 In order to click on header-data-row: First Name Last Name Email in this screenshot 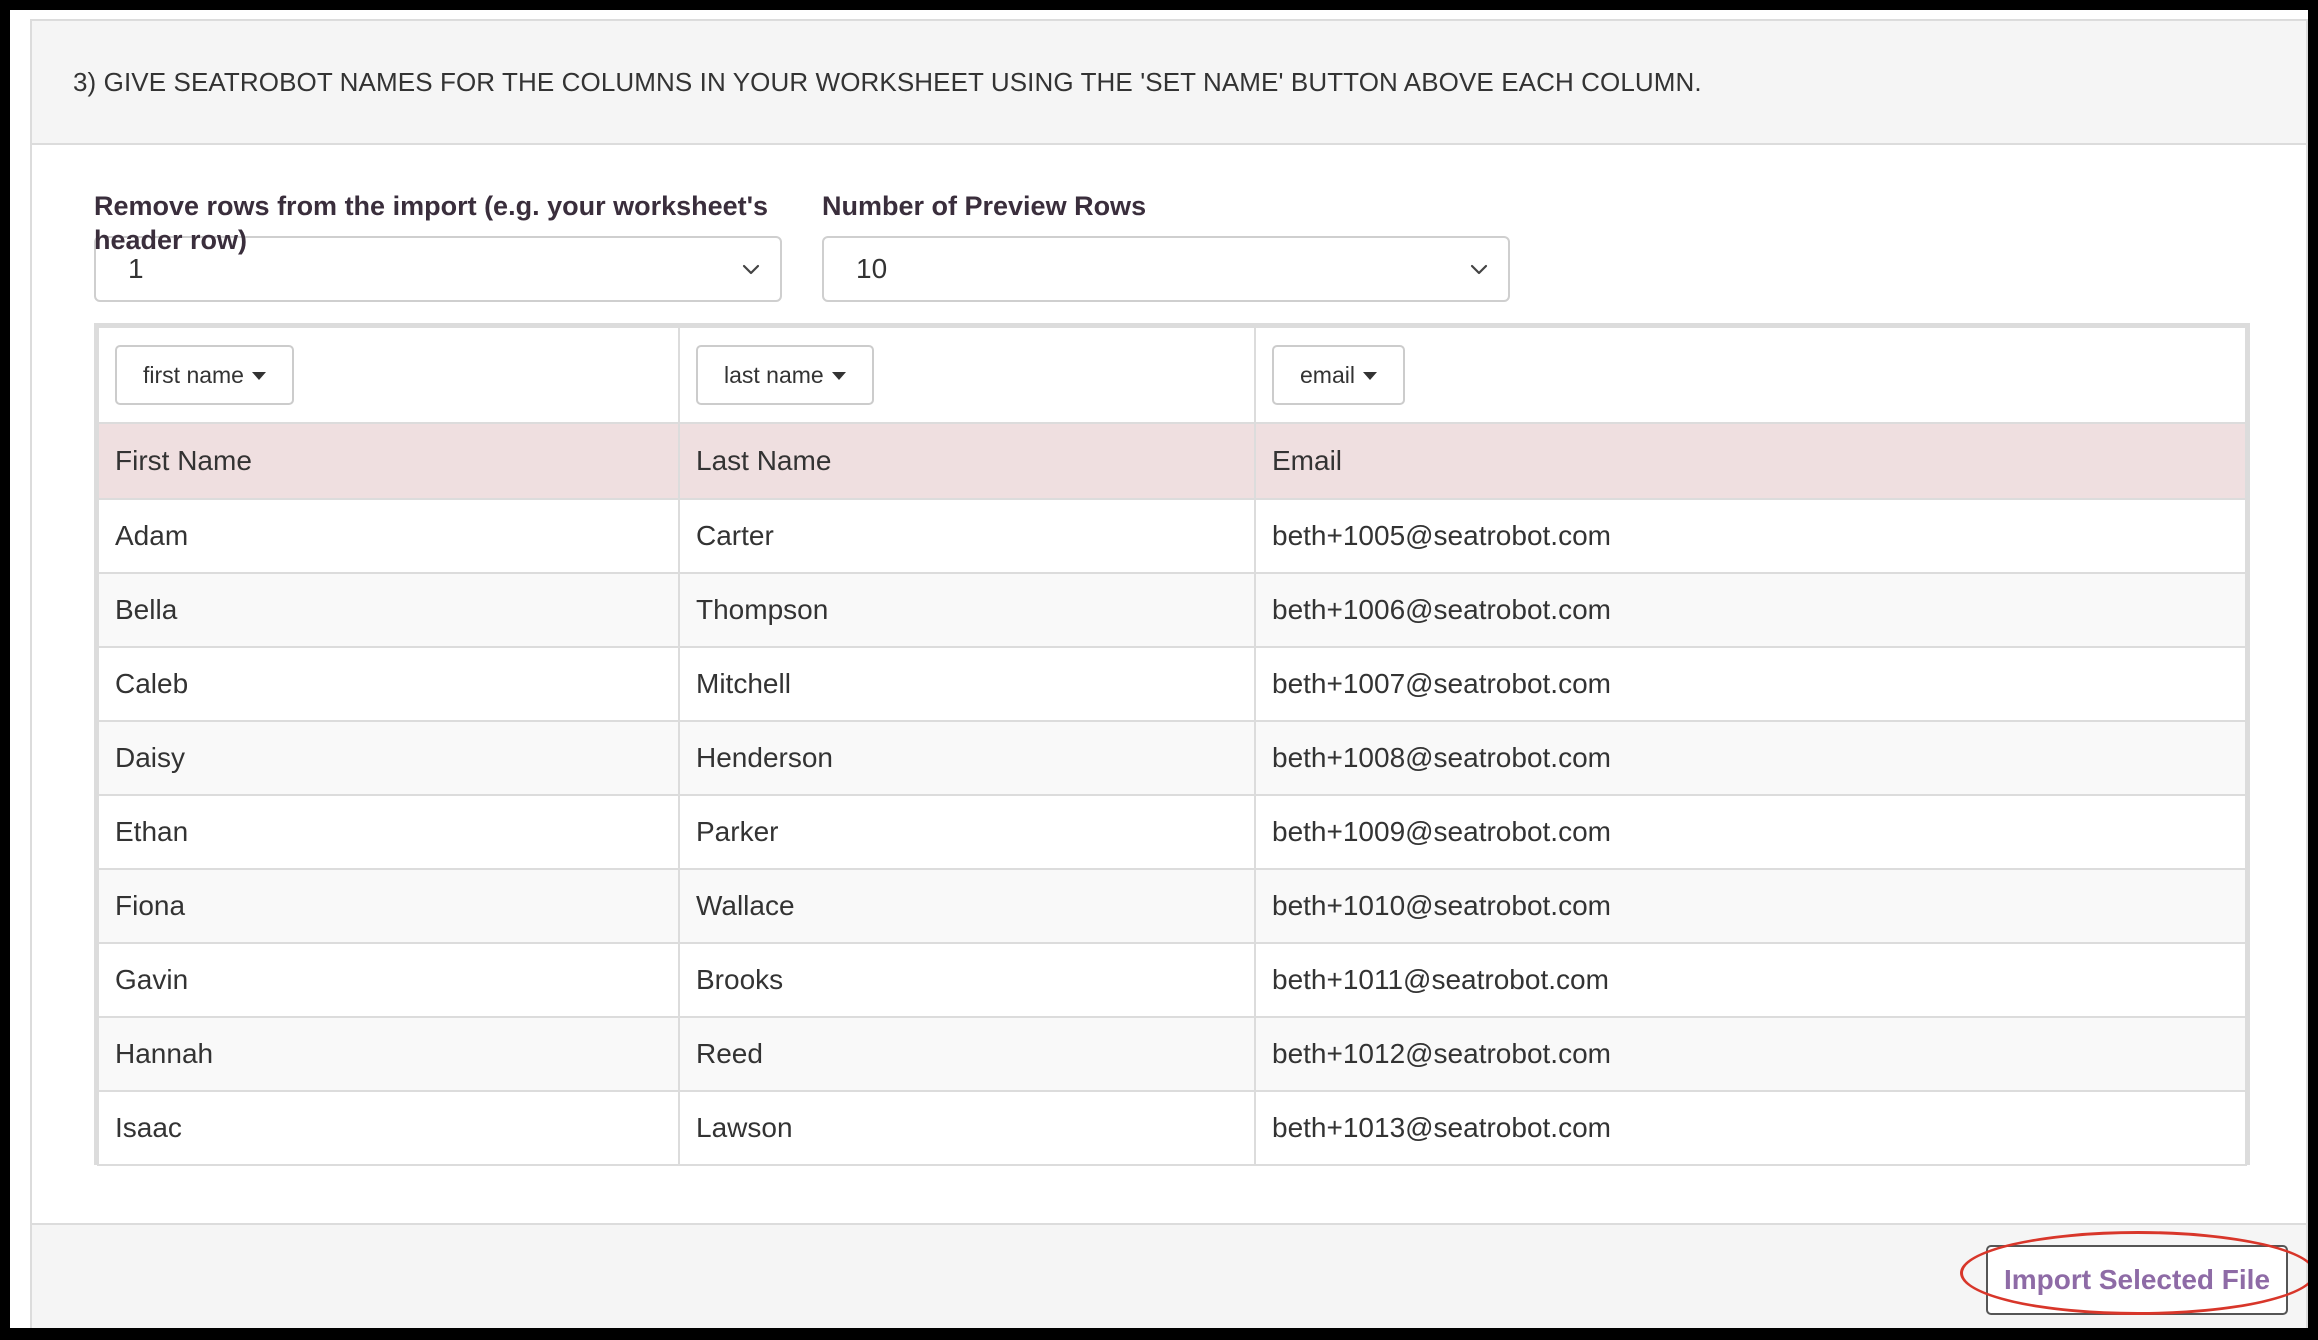, I will do `click(1172, 461)`.